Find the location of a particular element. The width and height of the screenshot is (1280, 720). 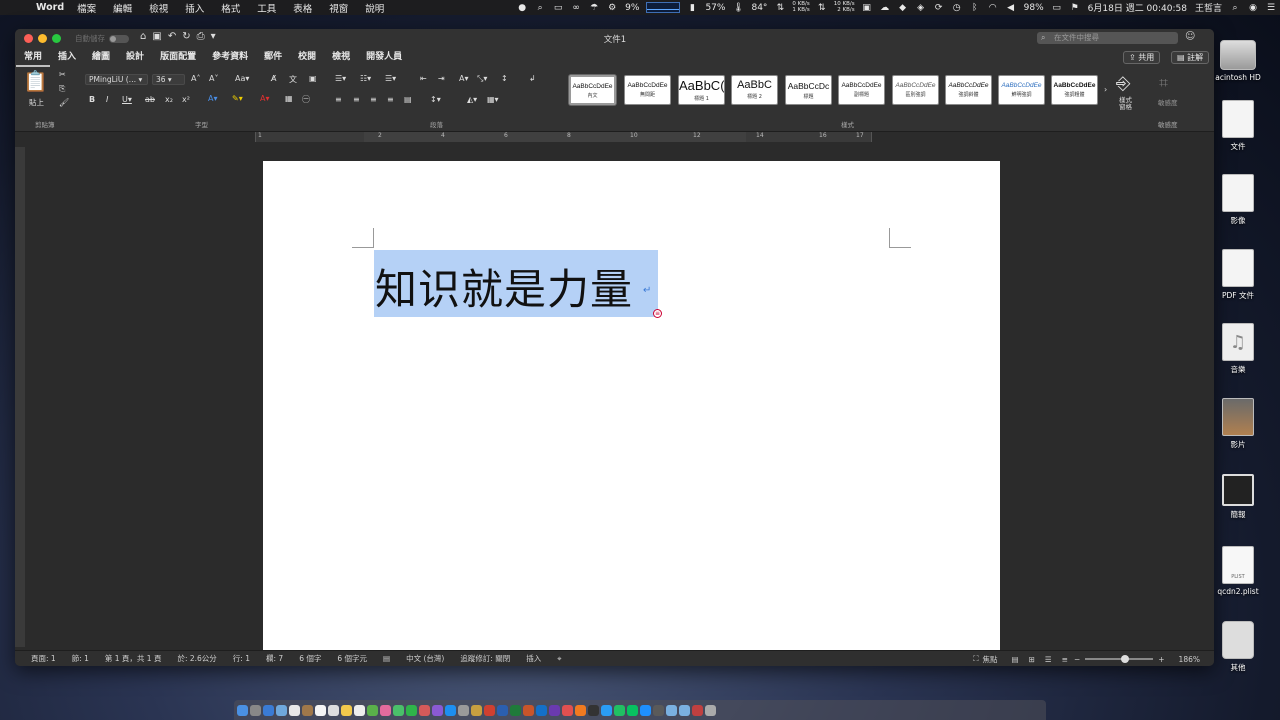

battery-percent: 98% is located at coordinates (1034, 8).